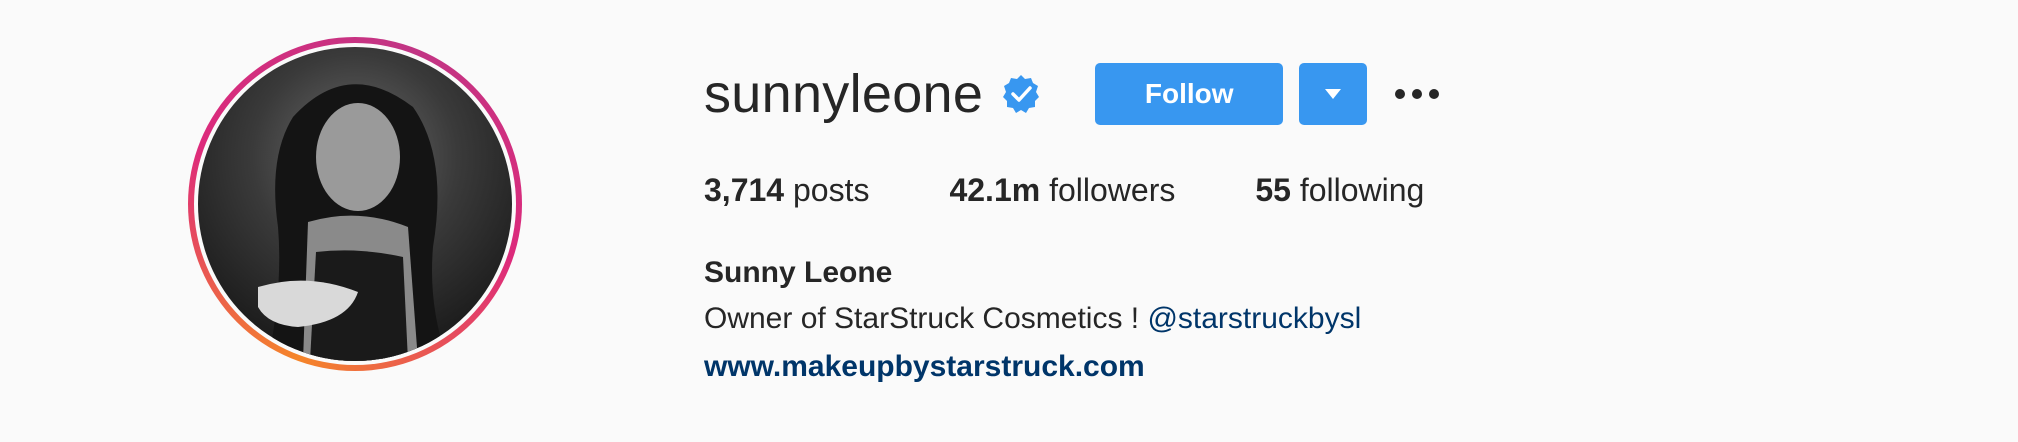 The height and width of the screenshot is (442, 2018). What do you see at coordinates (353, 222) in the screenshot?
I see `profile-photo` at bounding box center [353, 222].